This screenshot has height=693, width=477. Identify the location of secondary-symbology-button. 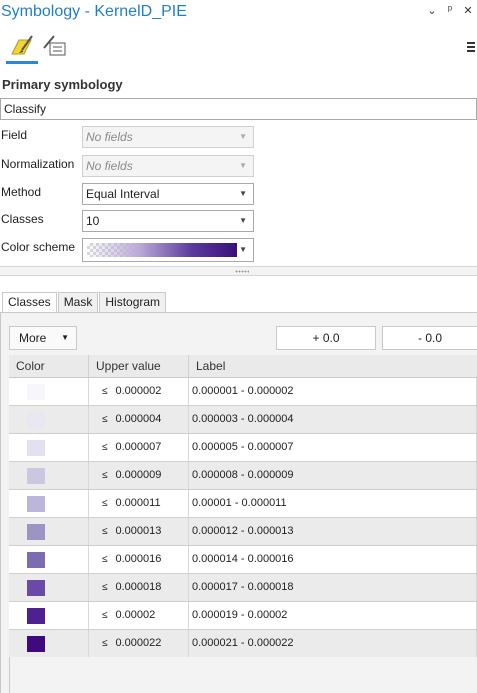
(54, 46).